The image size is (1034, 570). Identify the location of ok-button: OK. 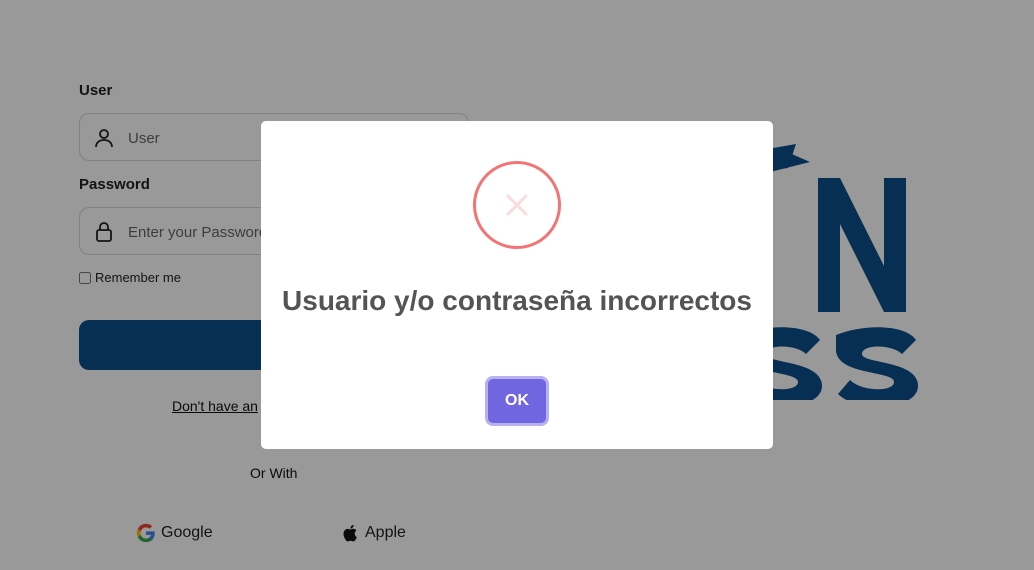
(517, 401).